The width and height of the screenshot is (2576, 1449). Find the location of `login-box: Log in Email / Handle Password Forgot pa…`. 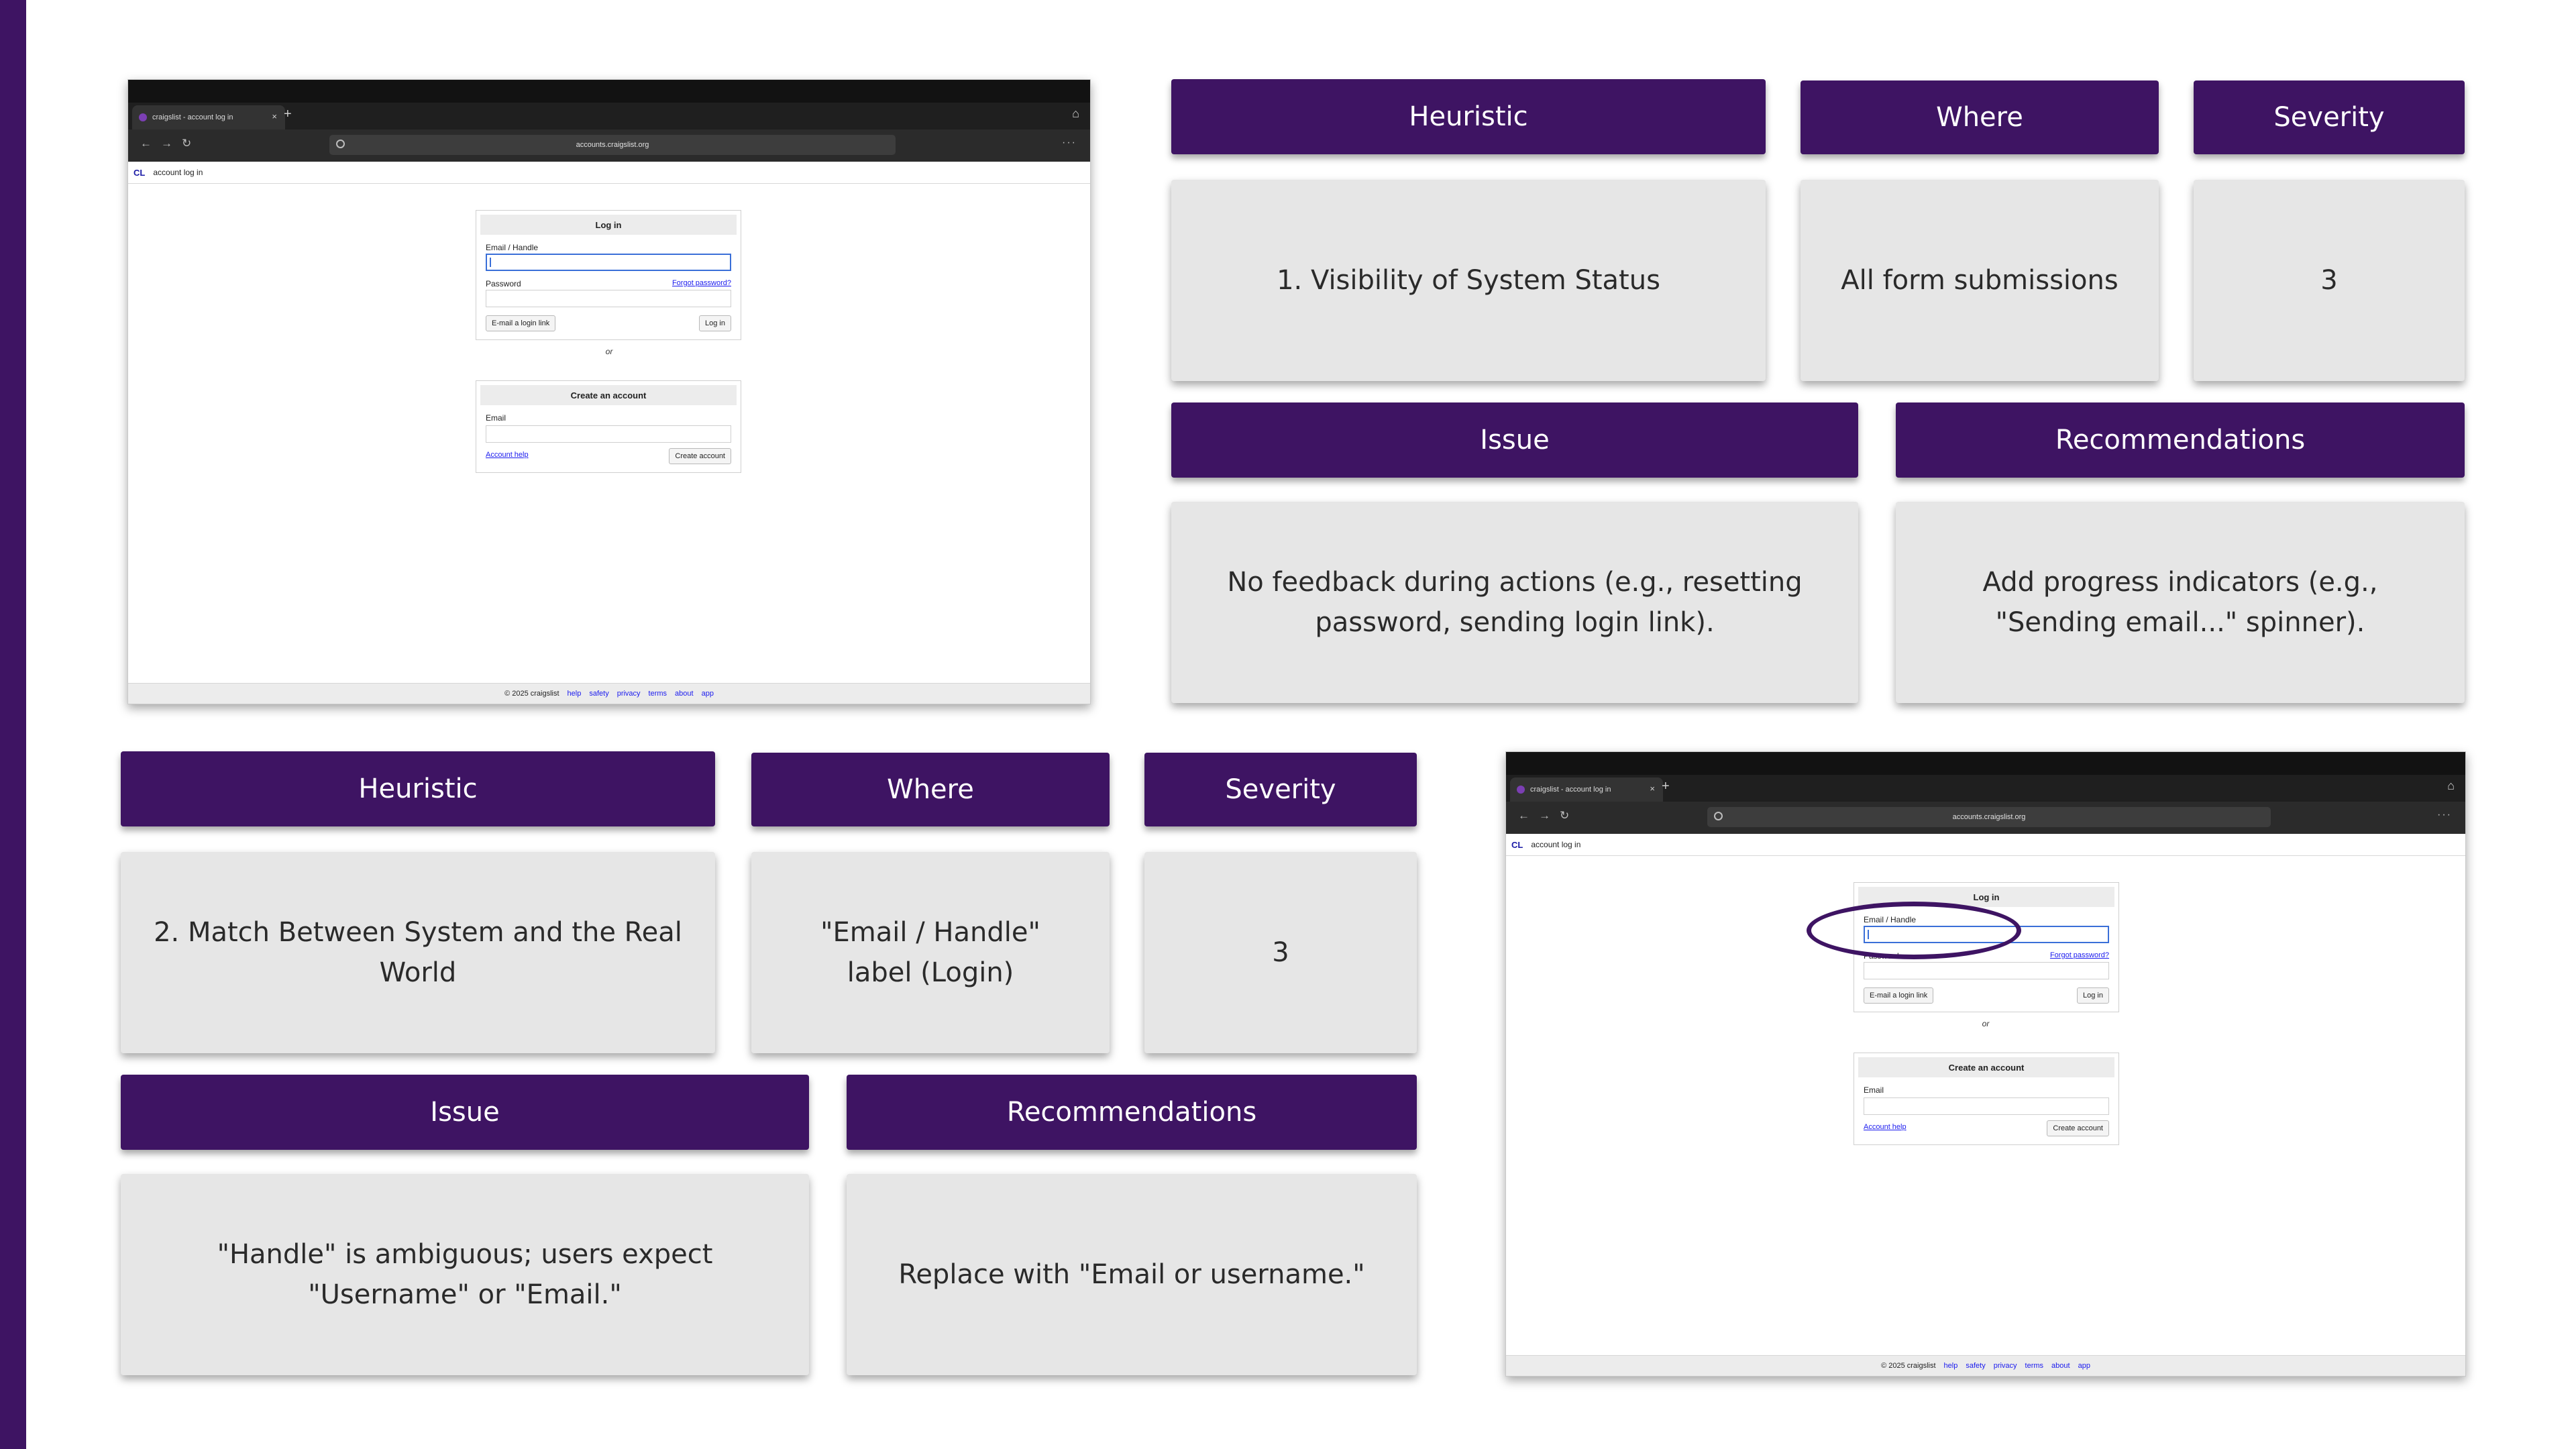

login-box: Log in Email / Handle Password Forgot pa… is located at coordinates (608, 275).